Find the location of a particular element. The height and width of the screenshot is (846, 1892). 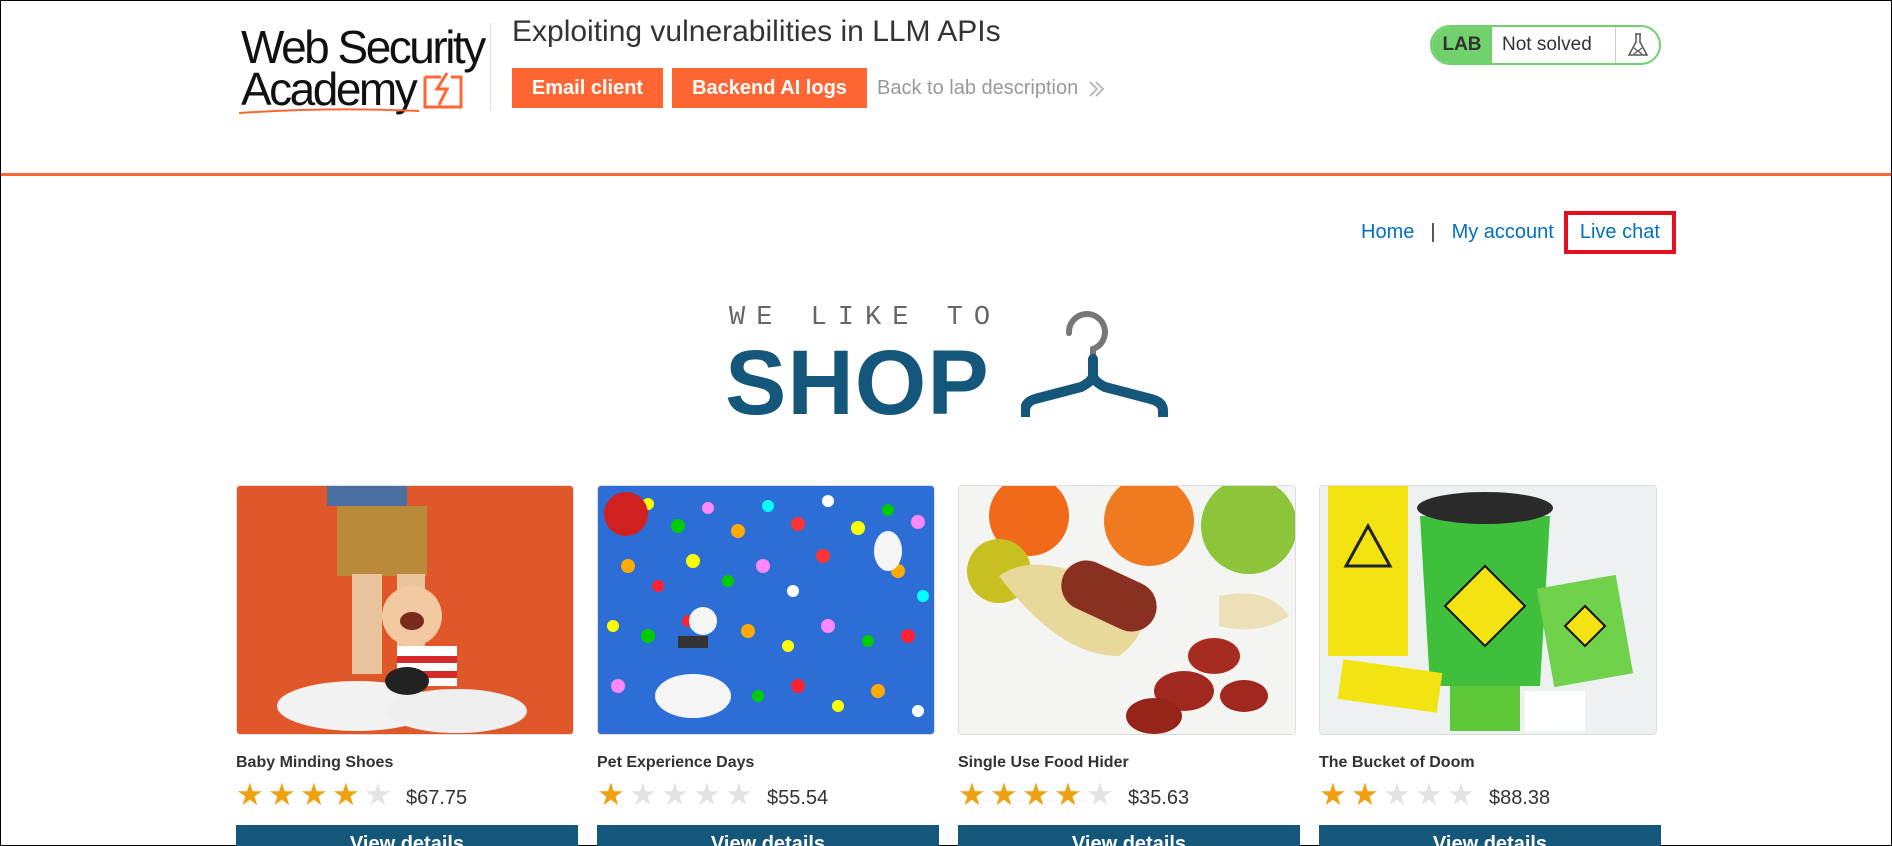

backend-ai-logs-button: Backend AI logs is located at coordinates (769, 88).